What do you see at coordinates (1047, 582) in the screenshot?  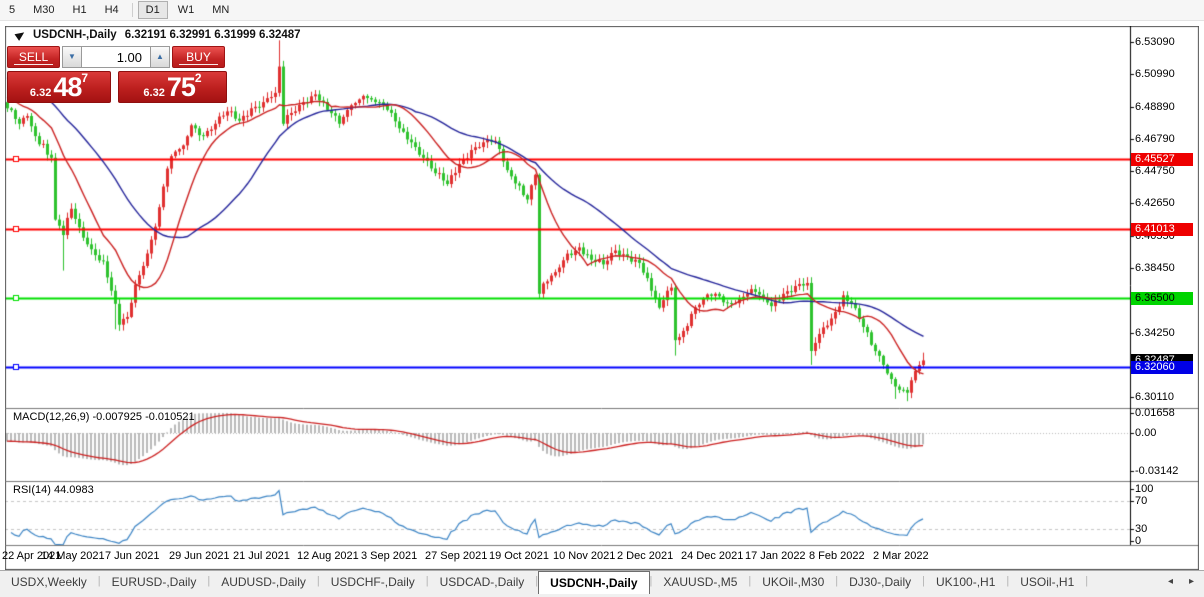 I see `chart-tab-usoilh1: USOil-,H1` at bounding box center [1047, 582].